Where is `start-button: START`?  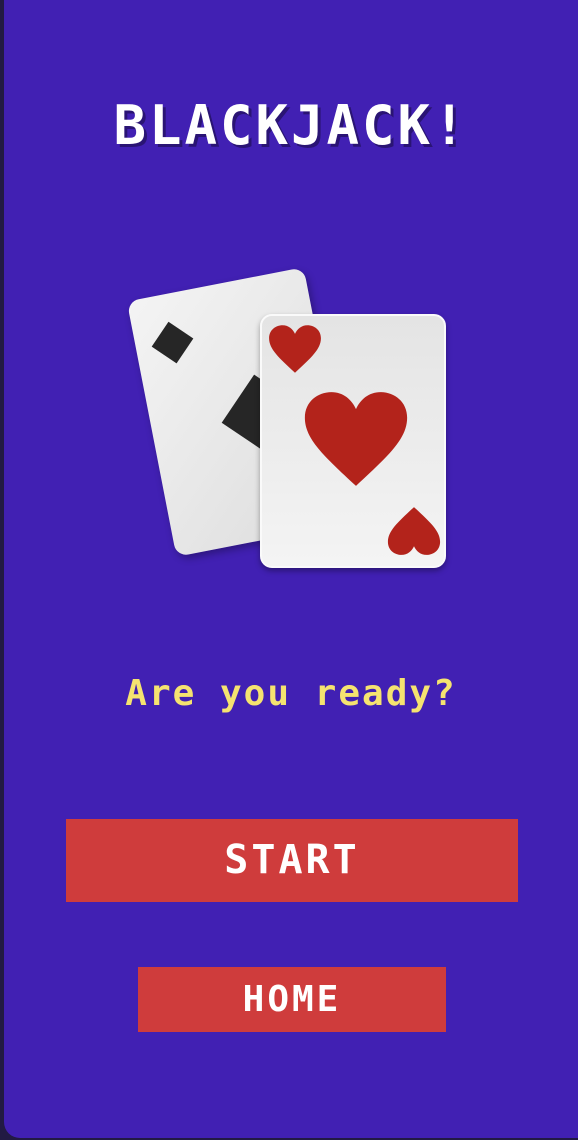 start-button: START is located at coordinates (292, 860).